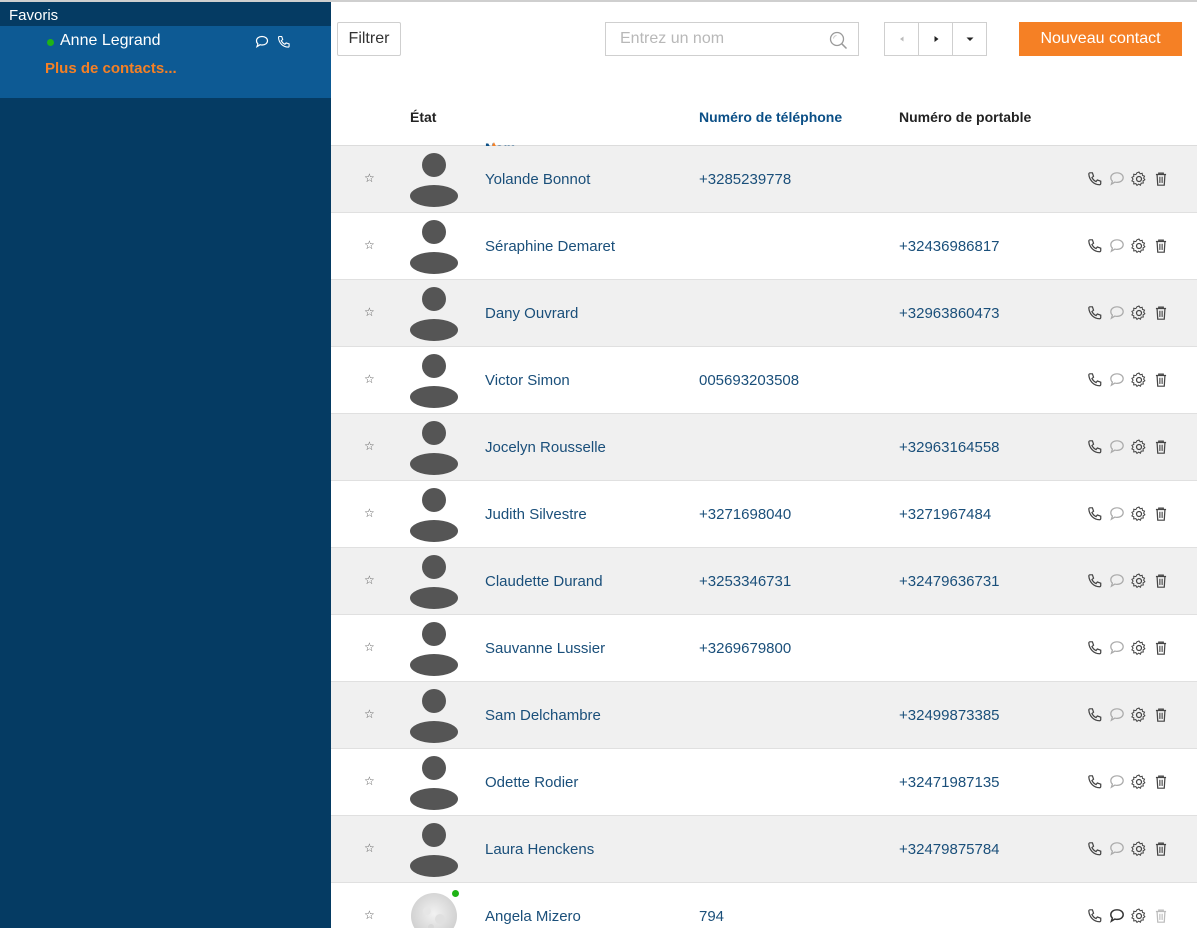  I want to click on table-row: ☆ Judith Silvestre +3271698040 +3271967484, so click(764, 514).